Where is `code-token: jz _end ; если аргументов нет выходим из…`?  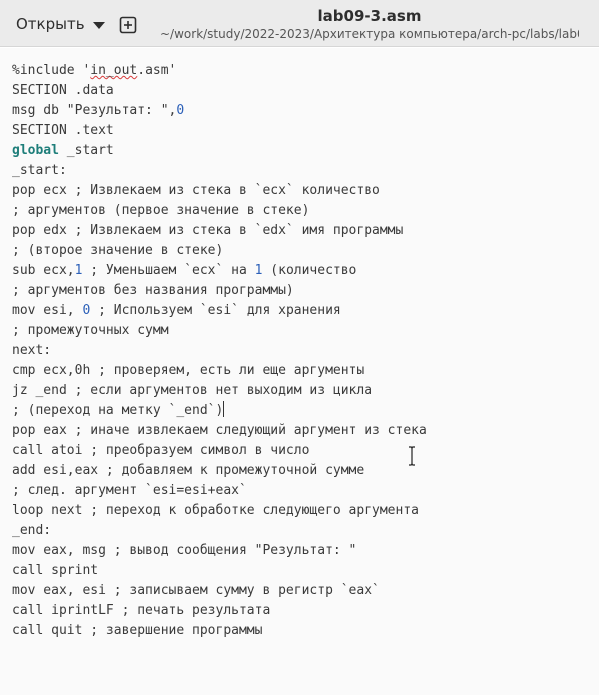
code-token: jz _end ; если аргументов нет выходим из… is located at coordinates (192, 390).